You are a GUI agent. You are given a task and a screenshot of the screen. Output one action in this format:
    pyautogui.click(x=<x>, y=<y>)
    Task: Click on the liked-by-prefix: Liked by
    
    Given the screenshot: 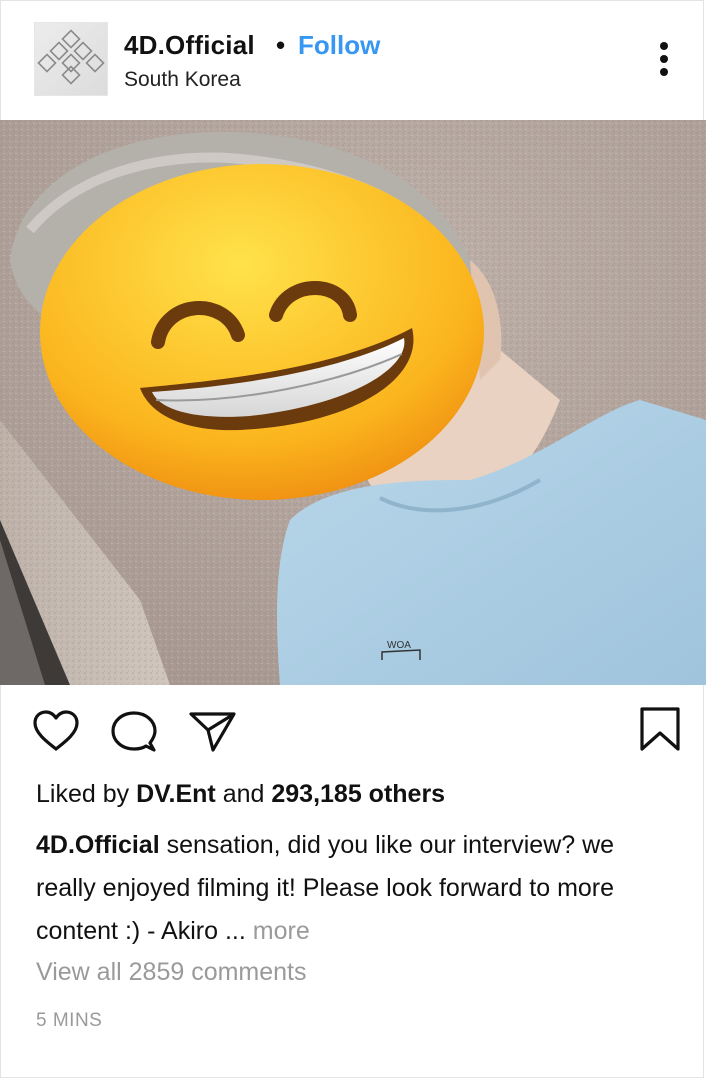 What is the action you would take?
    pyautogui.click(x=83, y=794)
    